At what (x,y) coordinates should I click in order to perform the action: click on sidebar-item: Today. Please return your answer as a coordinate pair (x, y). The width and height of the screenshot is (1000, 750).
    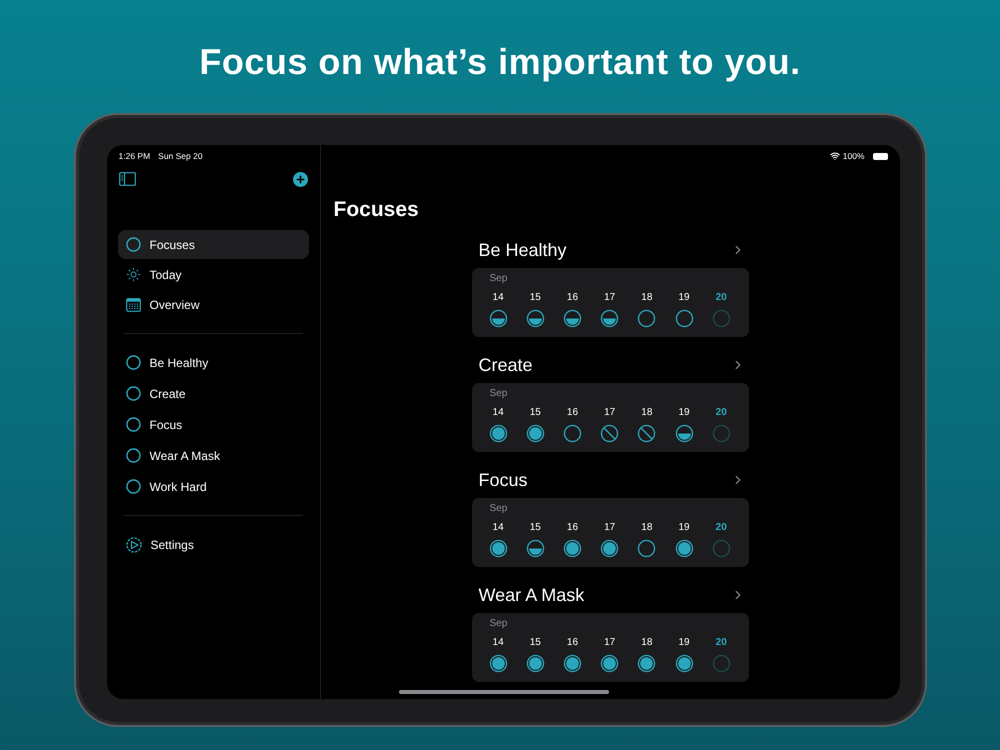
    Looking at the image, I should click on (213, 274).